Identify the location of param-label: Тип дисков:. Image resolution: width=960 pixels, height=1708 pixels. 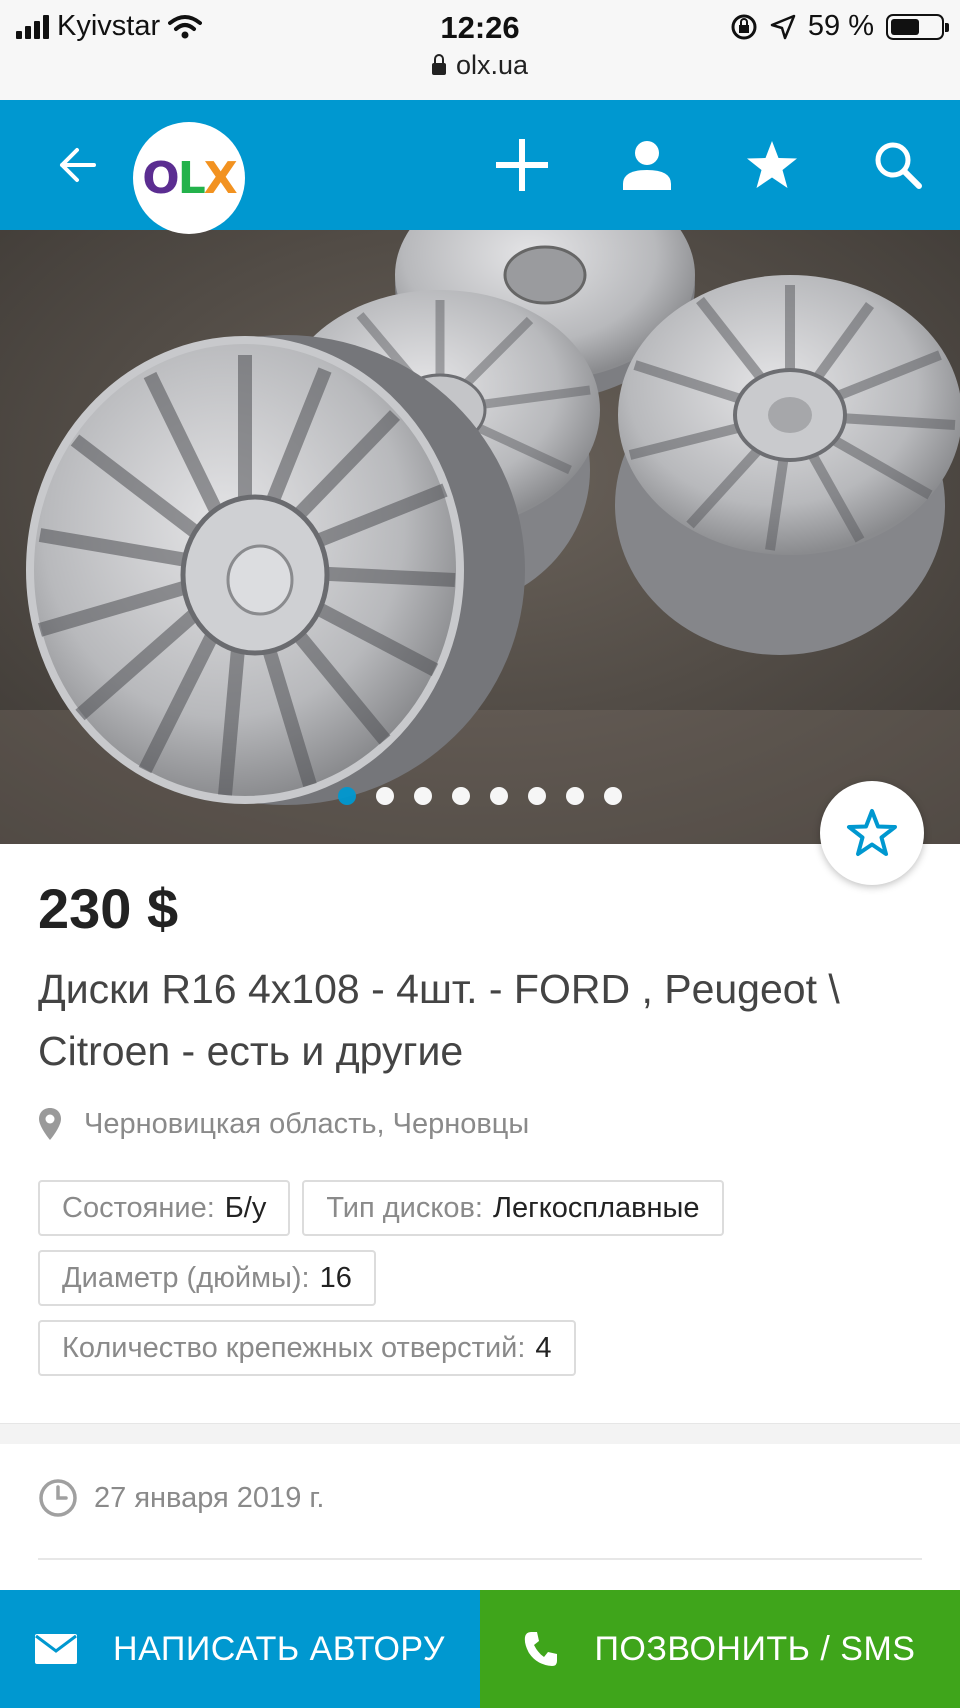
(404, 1207).